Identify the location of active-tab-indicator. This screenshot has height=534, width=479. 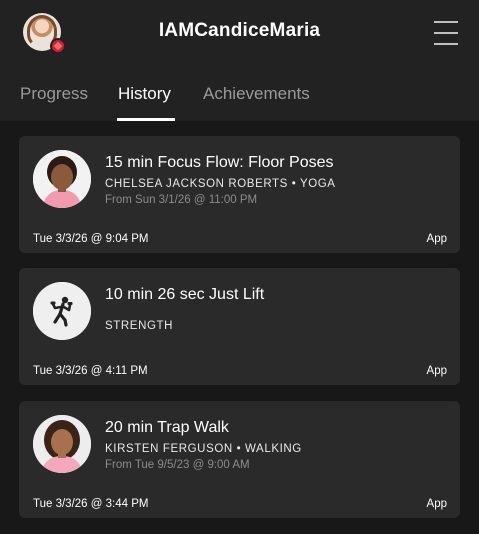
(146, 119).